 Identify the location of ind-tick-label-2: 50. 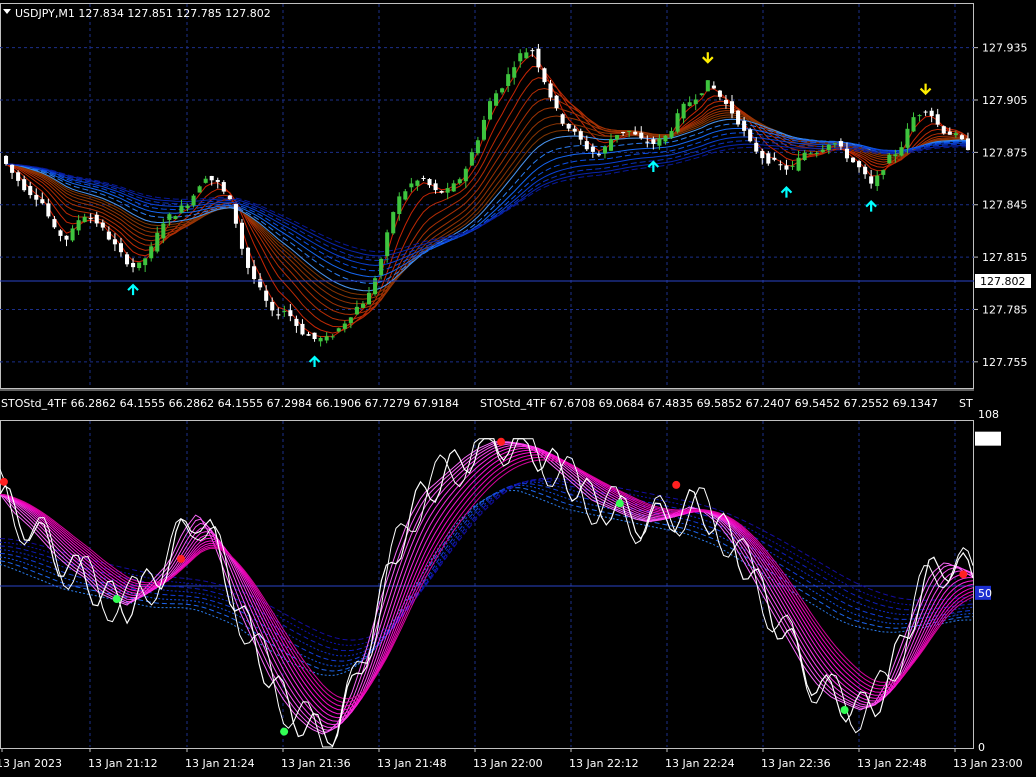
(985, 593).